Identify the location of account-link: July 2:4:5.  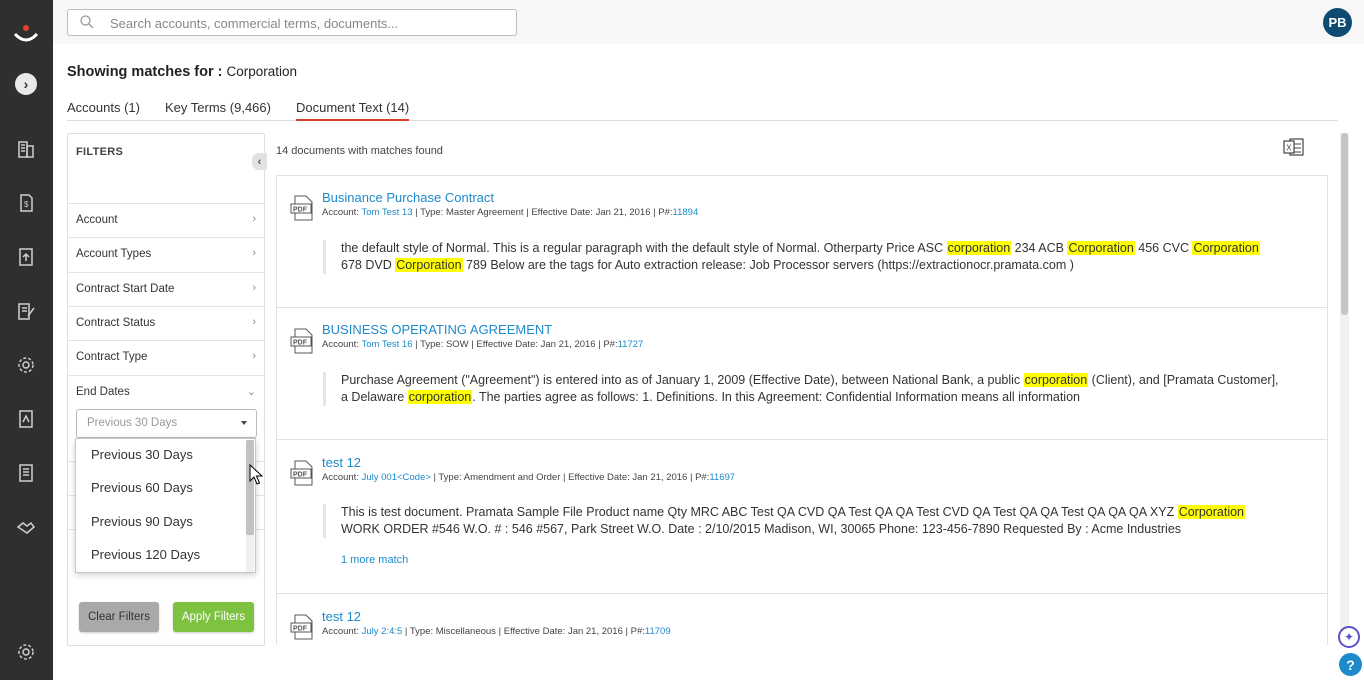
(382, 631).